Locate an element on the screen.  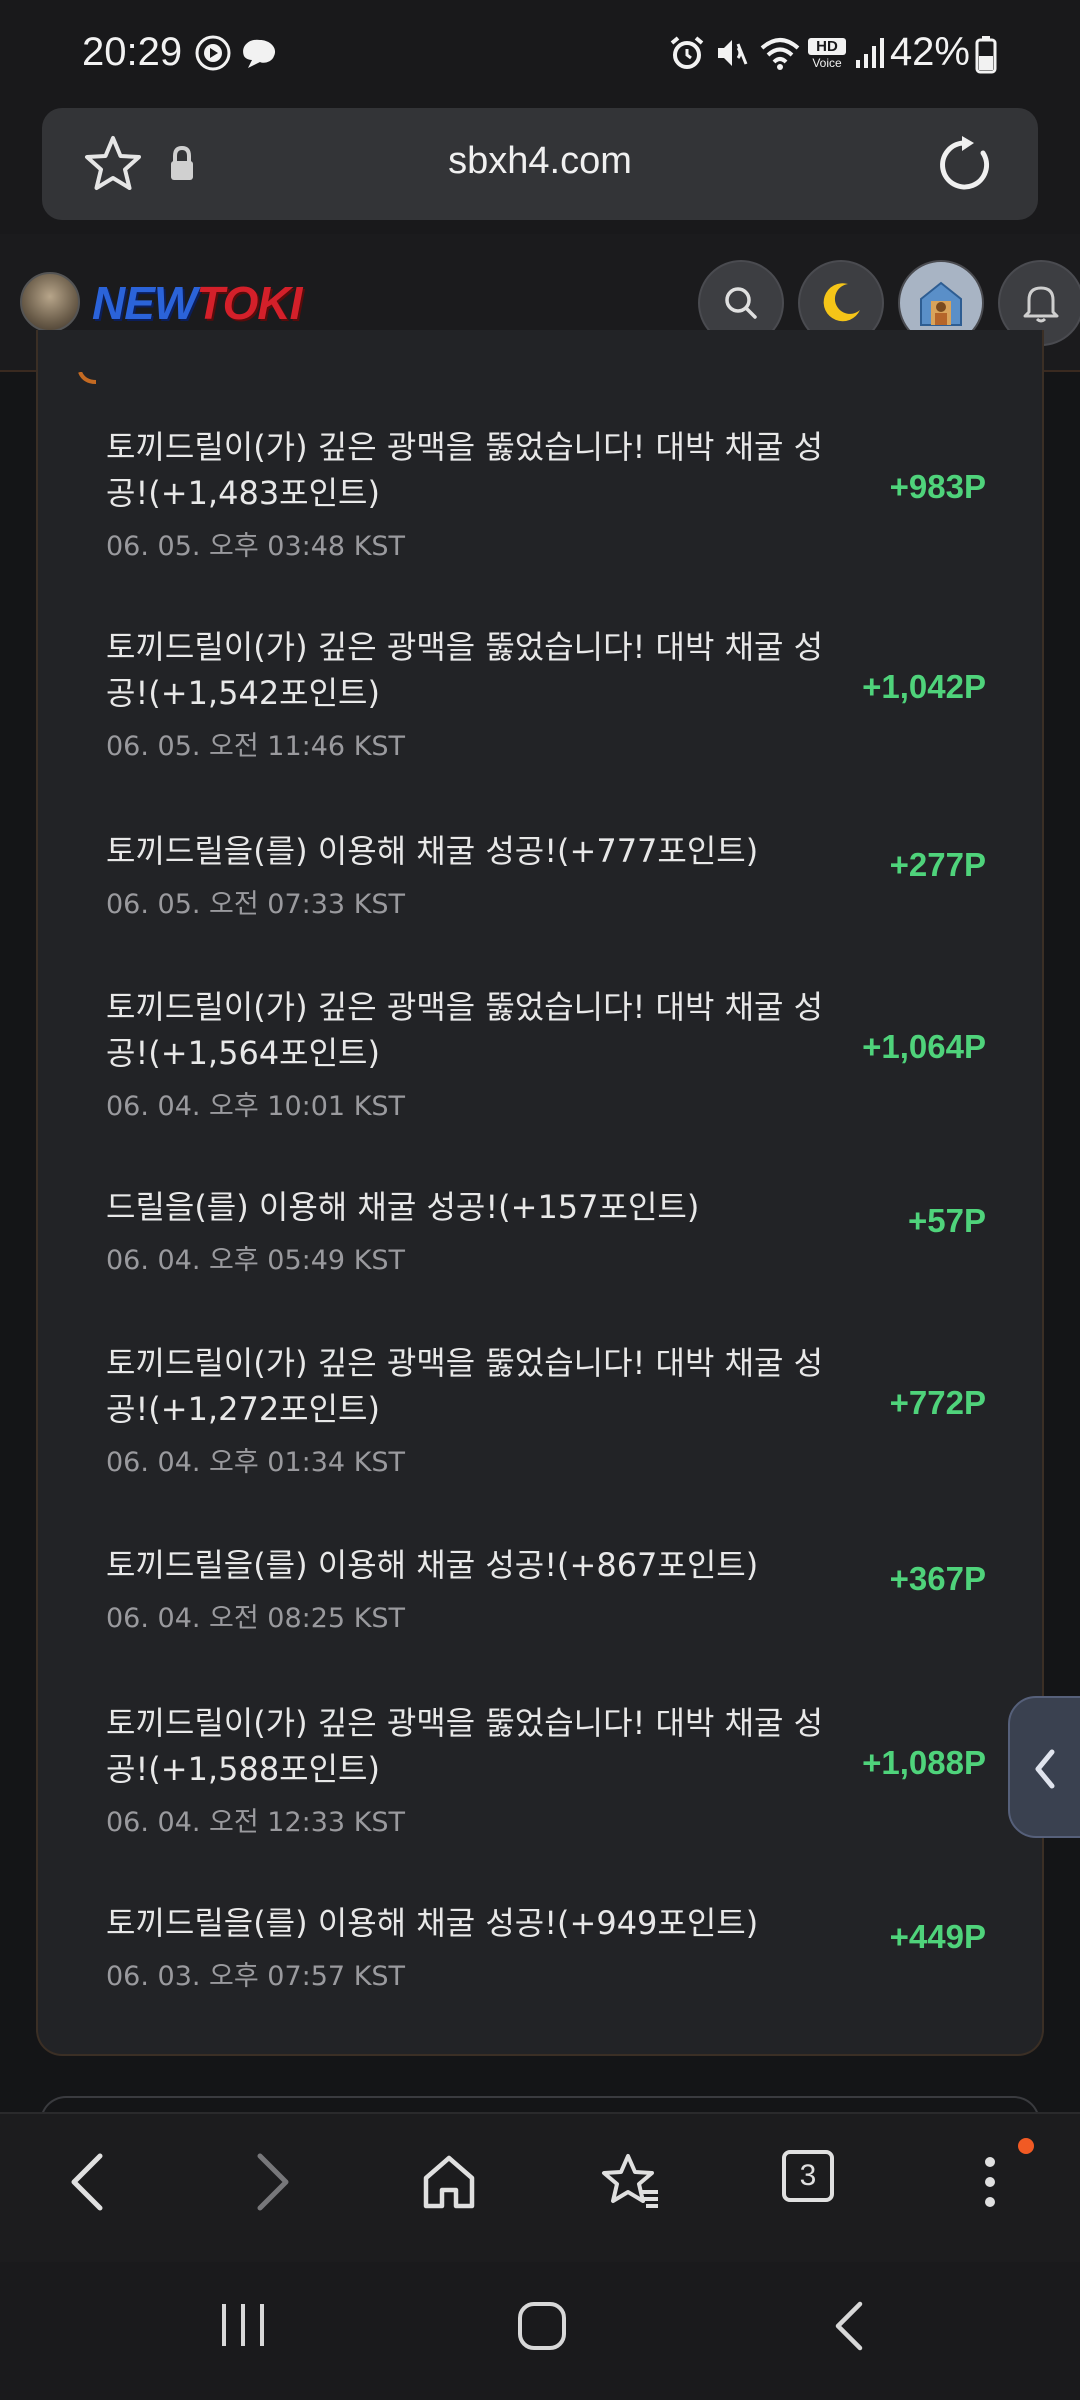
history-description: 토끼드릴을(를) 이용해 채굴 성공!(+777포인트) is located at coordinates (432, 851).